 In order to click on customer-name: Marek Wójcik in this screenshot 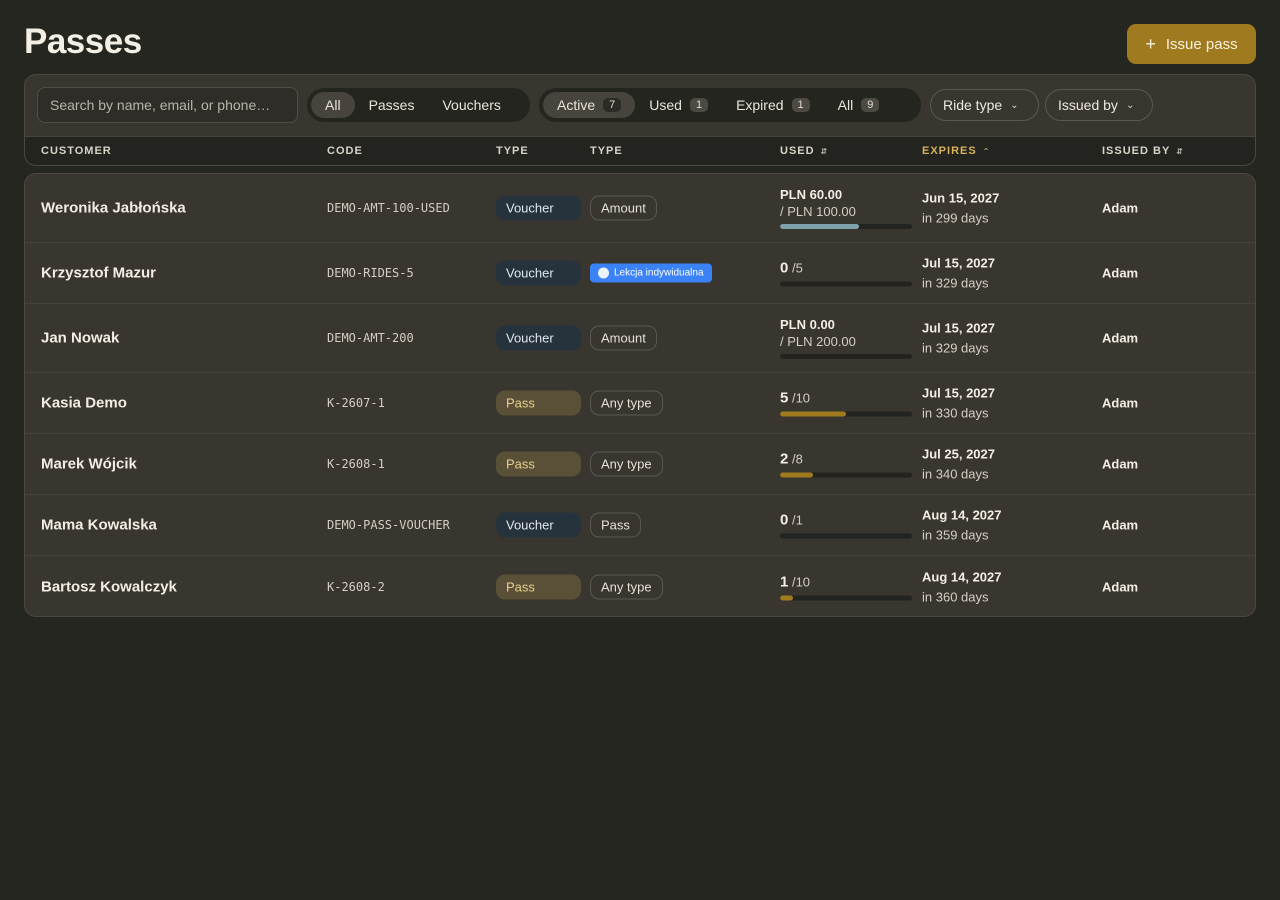, I will do `click(89, 464)`.